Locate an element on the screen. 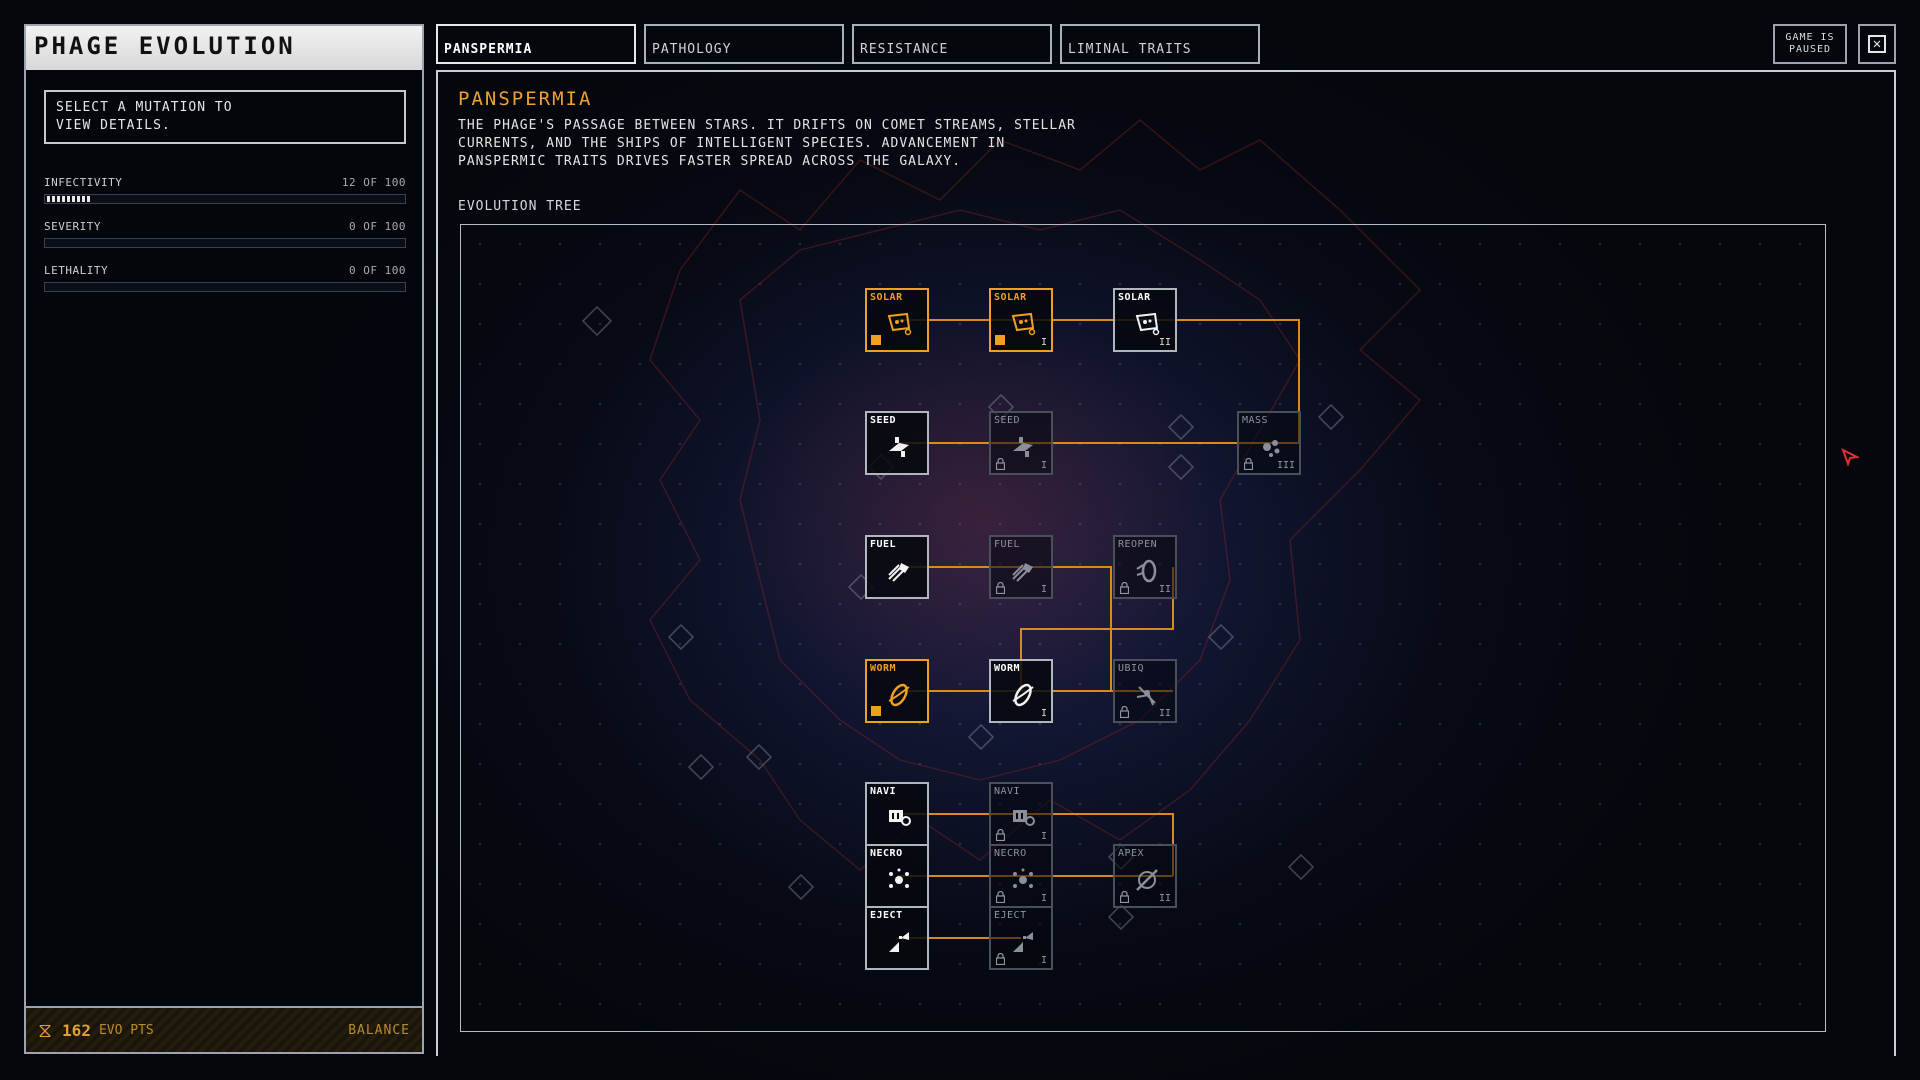 This screenshot has width=1920, height=1080. tab-panspermia: PANSPERMIA is located at coordinates (536, 44).